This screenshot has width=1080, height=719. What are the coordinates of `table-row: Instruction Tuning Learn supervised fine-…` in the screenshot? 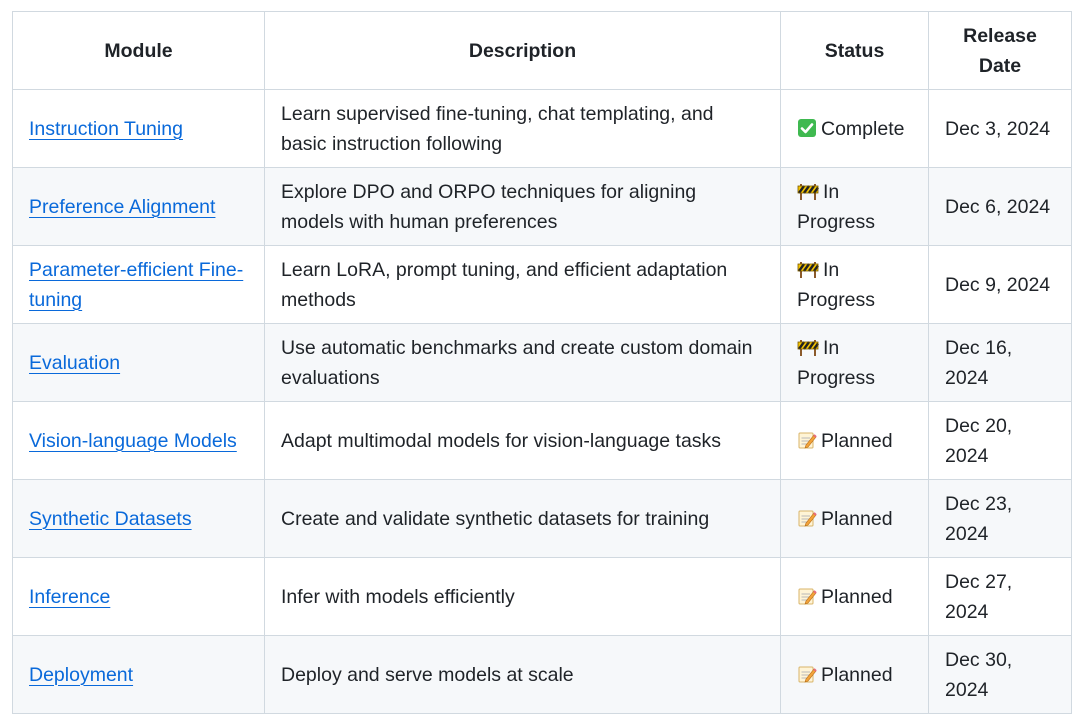 It's located at (542, 128).